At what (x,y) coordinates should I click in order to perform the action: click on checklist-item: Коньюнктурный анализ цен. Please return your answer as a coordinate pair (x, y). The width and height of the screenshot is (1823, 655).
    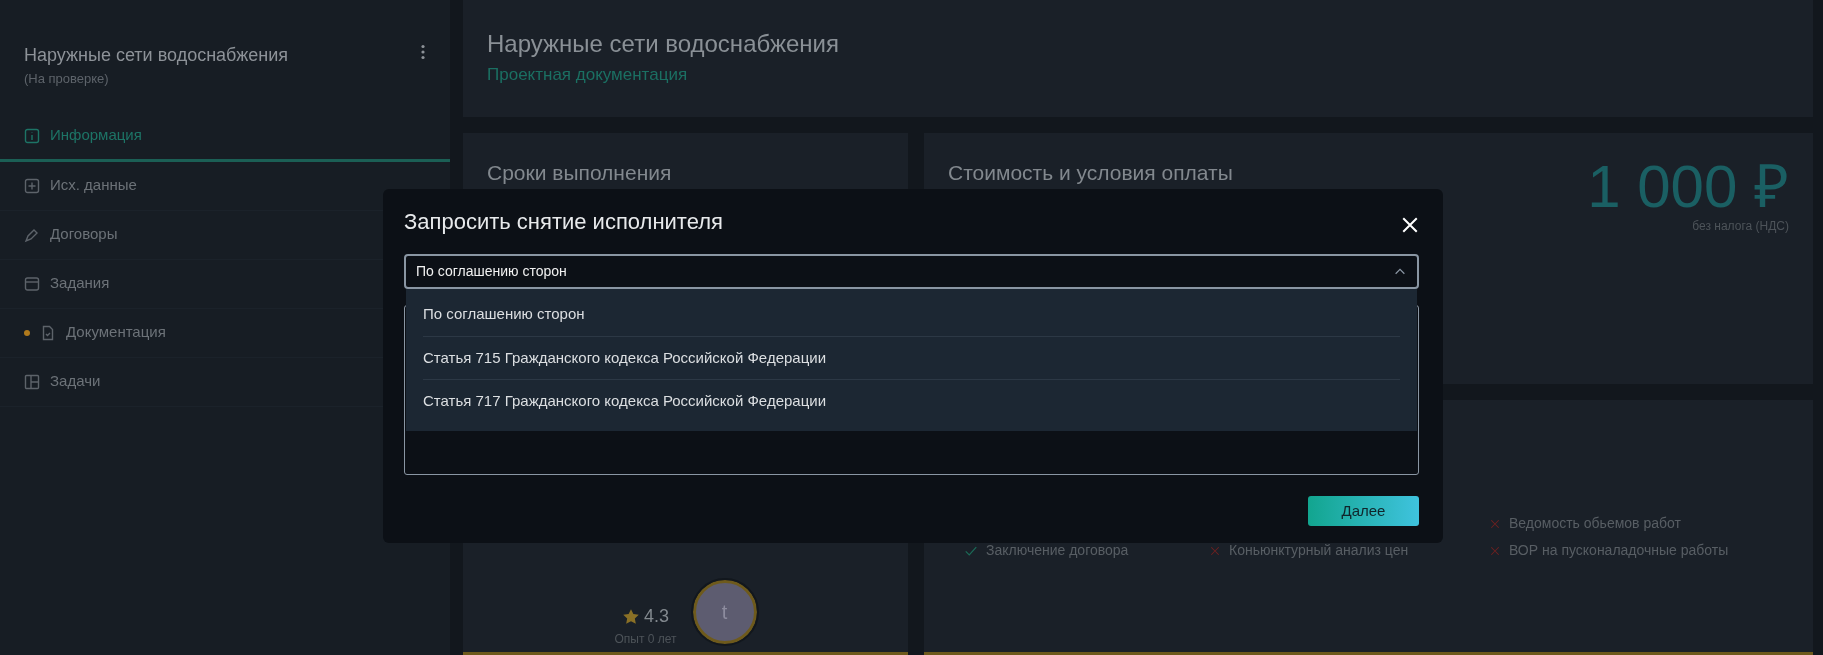
    Looking at the image, I should click on (1319, 550).